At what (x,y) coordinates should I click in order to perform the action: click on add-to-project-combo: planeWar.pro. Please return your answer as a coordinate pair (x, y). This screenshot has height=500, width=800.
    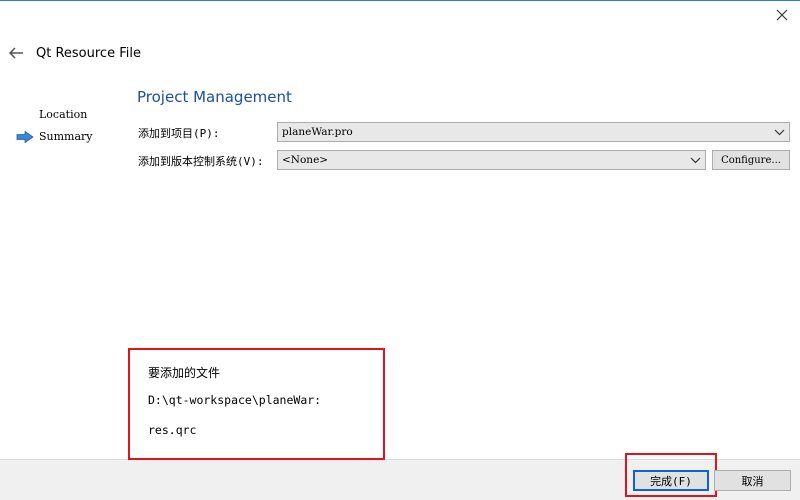
    Looking at the image, I should click on (533, 132).